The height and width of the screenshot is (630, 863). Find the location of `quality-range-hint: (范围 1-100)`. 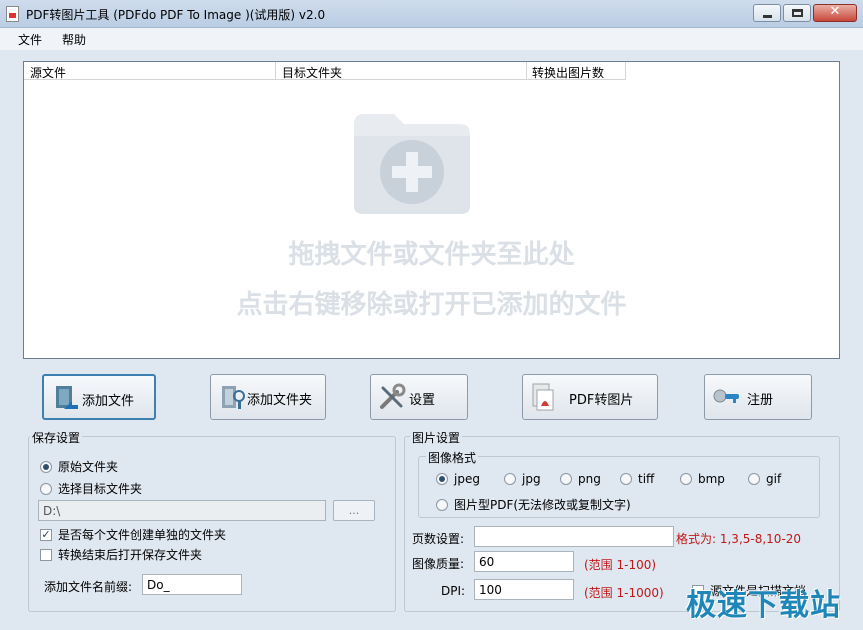

quality-range-hint: (范围 1-100) is located at coordinates (620, 565).